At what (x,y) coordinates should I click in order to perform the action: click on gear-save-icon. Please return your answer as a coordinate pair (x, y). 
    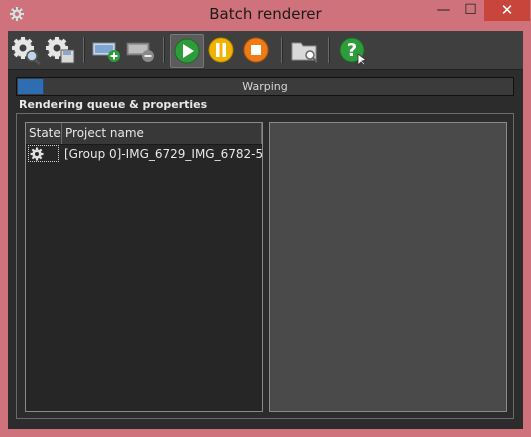
    Looking at the image, I should click on (60, 50).